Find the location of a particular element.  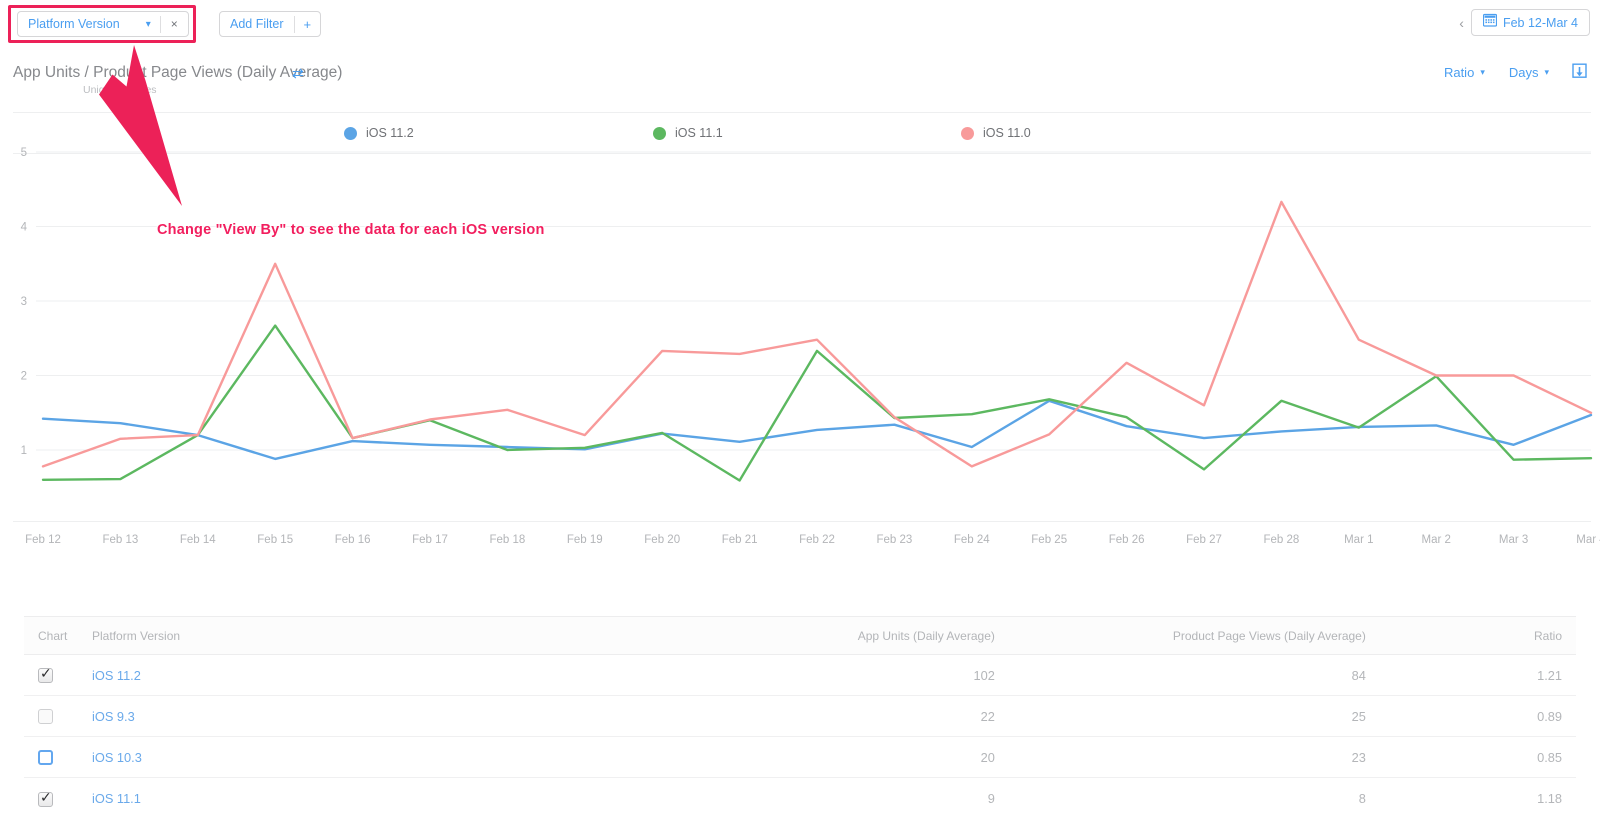

x-axis-tick-label: Feb 23 is located at coordinates (894, 540).